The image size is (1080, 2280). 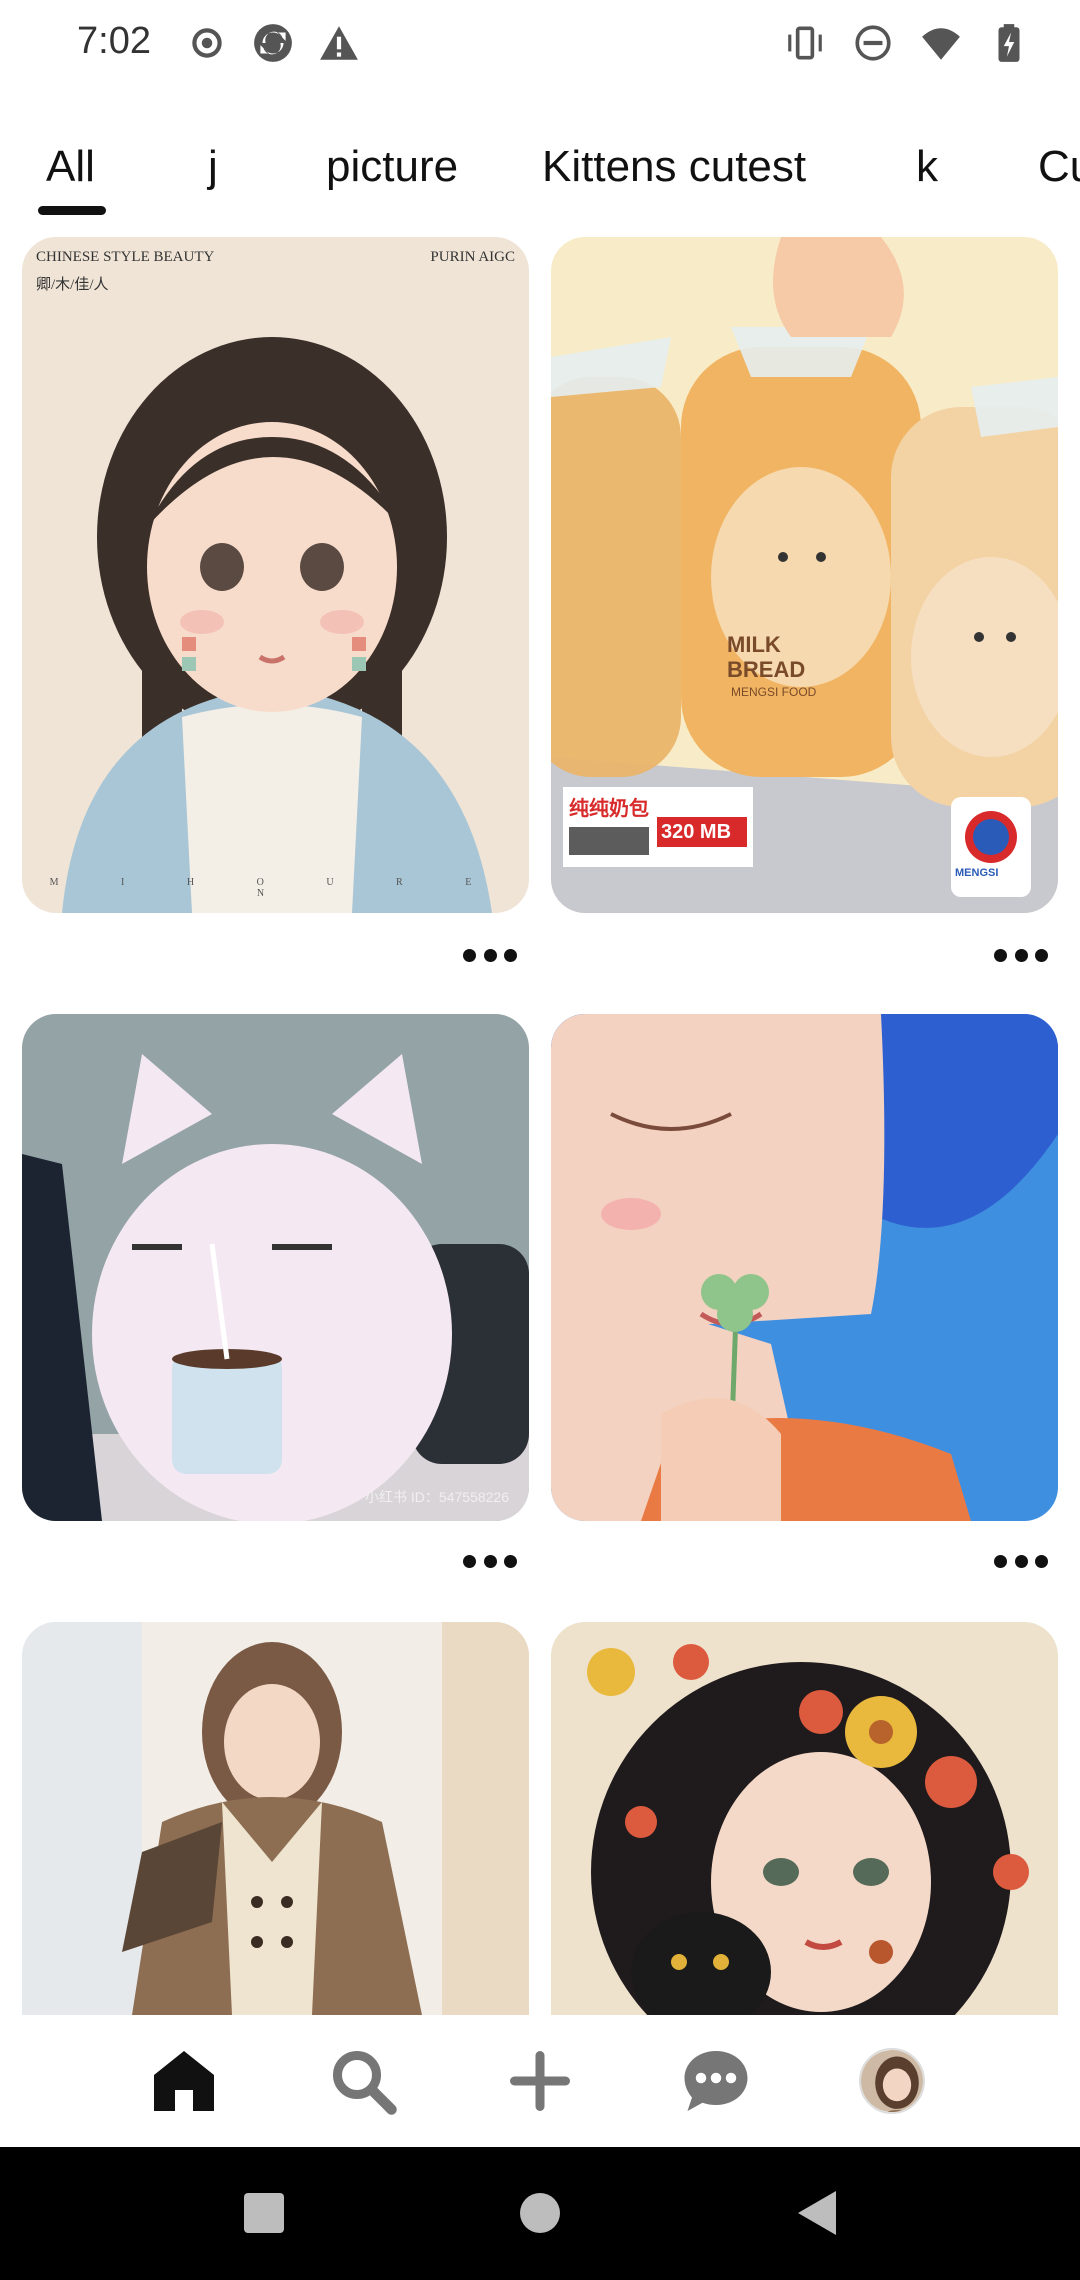 I want to click on pin-brand-text: PURIN AIGC, so click(x=472, y=257).